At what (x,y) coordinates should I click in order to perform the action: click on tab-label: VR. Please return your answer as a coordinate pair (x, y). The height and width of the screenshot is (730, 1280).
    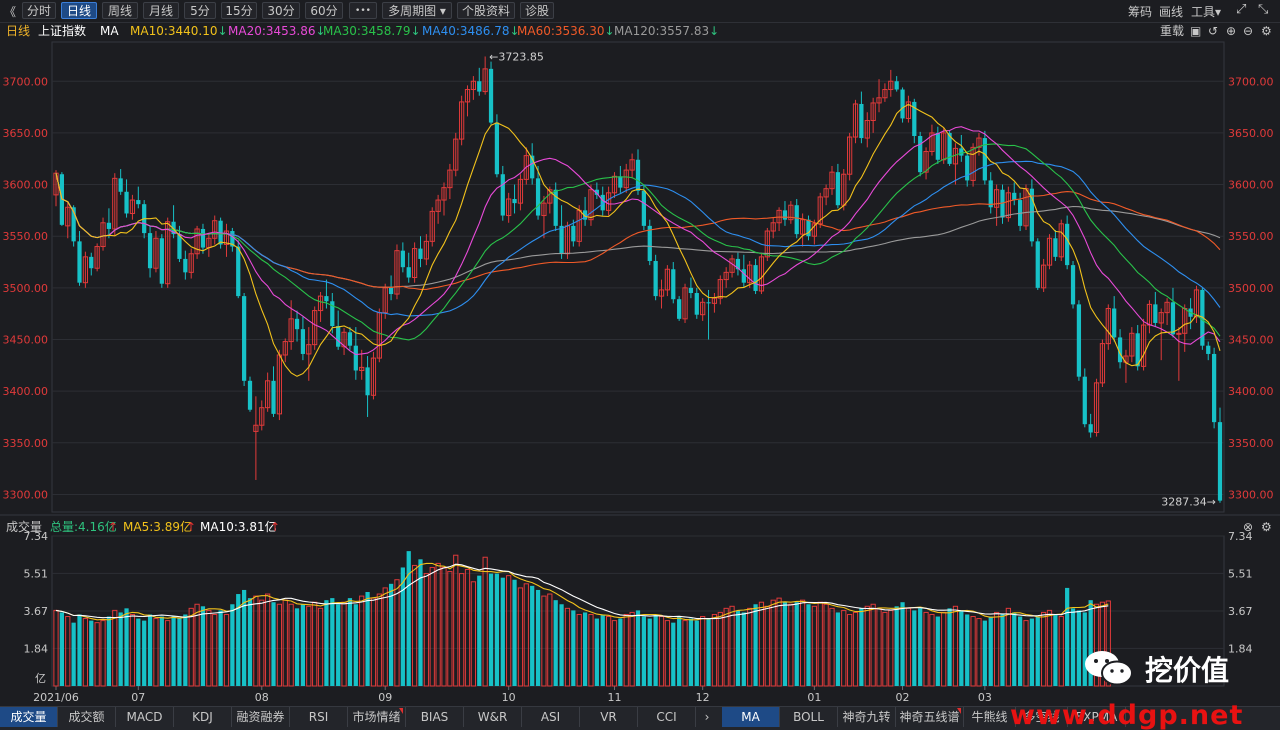
    Looking at the image, I should click on (608, 717).